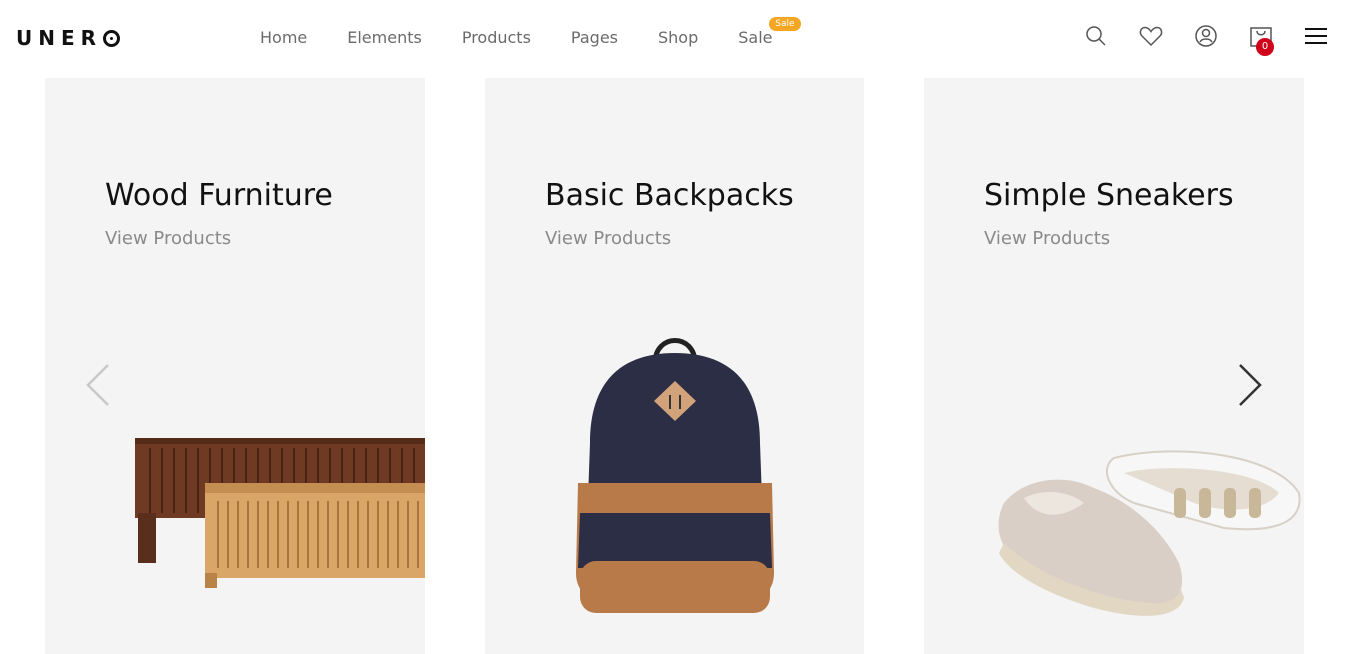  I want to click on nav-item-home: Home, so click(283, 38).